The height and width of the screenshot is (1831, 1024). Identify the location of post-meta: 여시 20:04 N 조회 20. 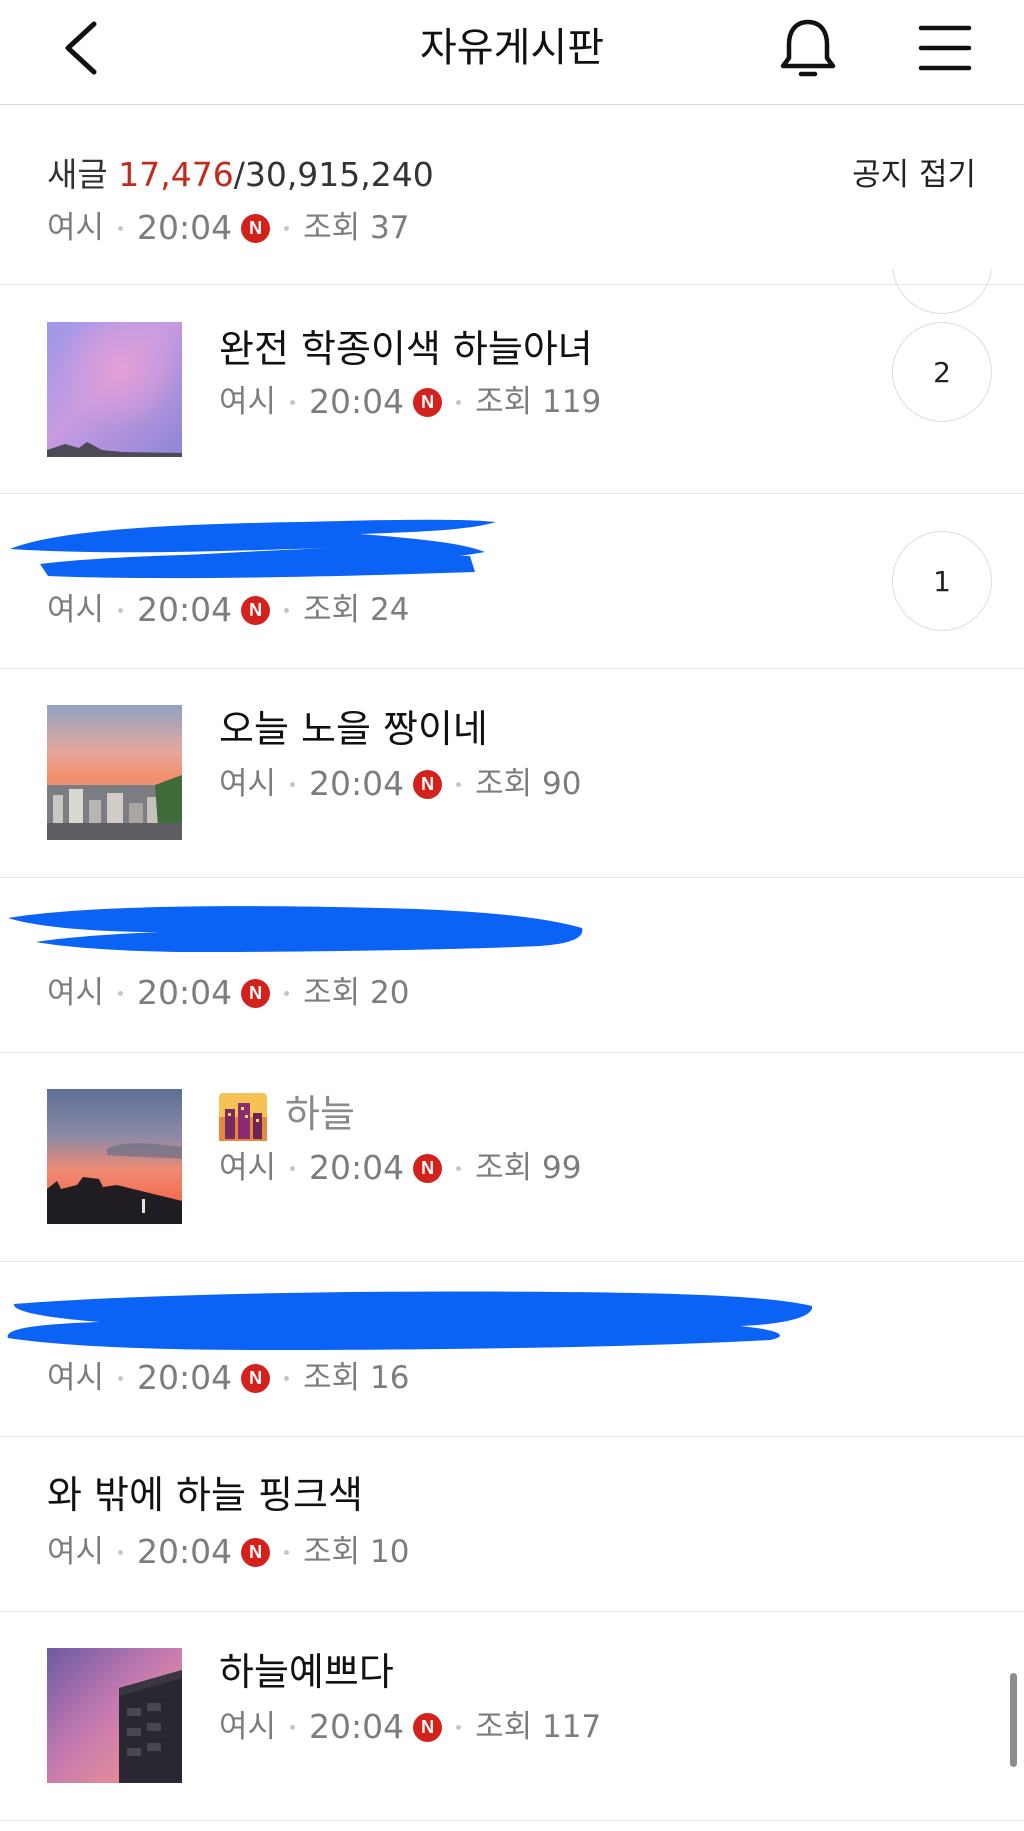
(228, 993).